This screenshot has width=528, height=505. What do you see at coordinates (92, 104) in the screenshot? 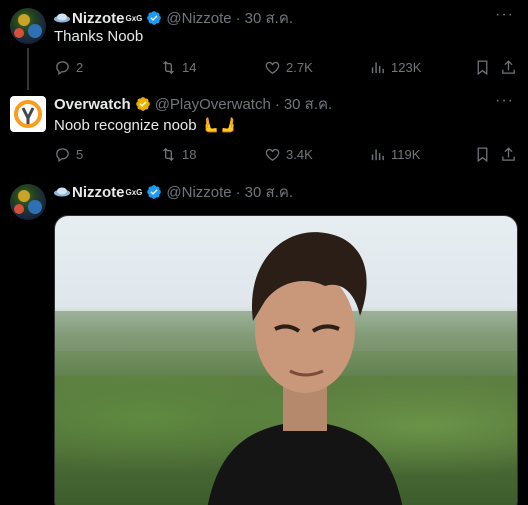
I see `author-name: Overwatch` at bounding box center [92, 104].